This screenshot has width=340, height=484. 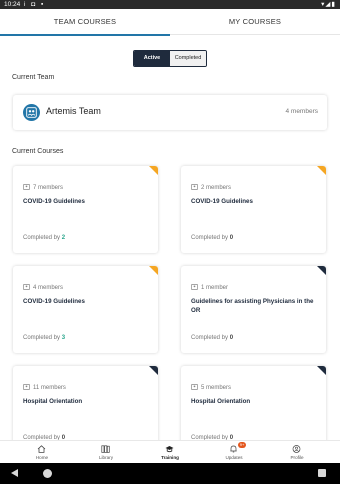 I want to click on nav-profile-label: Profile, so click(x=297, y=457).